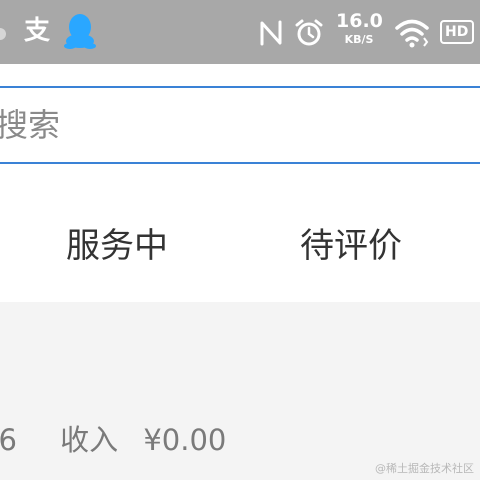  I want to click on income-label: 收入, so click(89, 440).